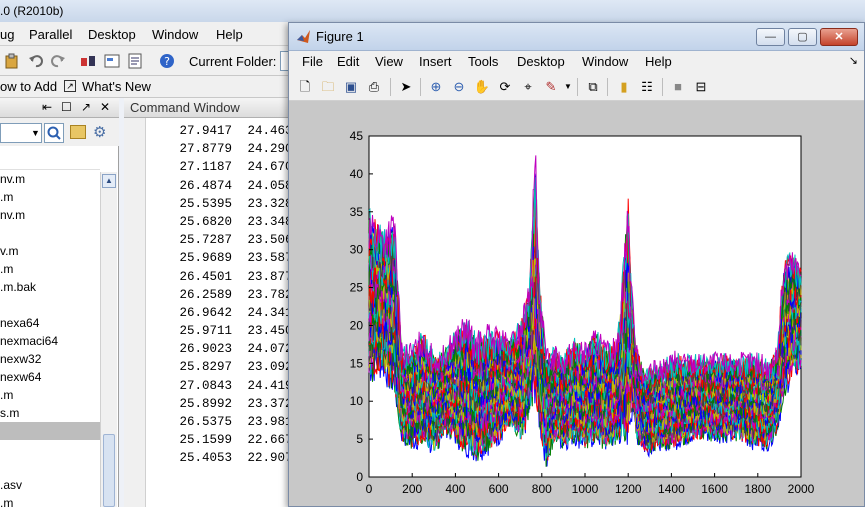 The height and width of the screenshot is (507, 865). What do you see at coordinates (647, 87) in the screenshot?
I see `legend-icon: ☷` at bounding box center [647, 87].